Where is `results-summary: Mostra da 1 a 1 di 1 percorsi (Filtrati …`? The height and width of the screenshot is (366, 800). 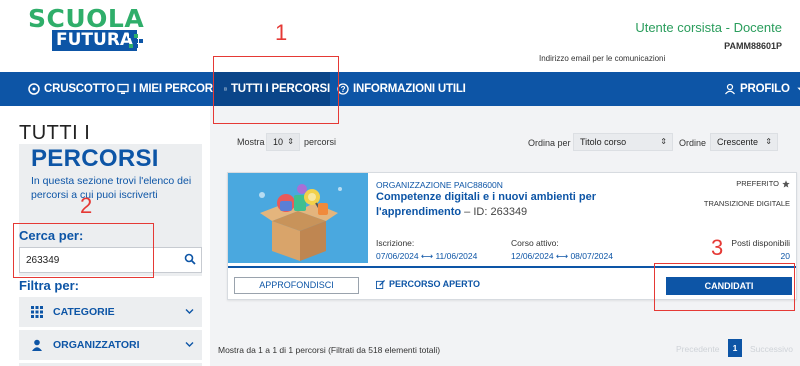 results-summary: Mostra da 1 a 1 di 1 percorsi (Filtrati … is located at coordinates (329, 350).